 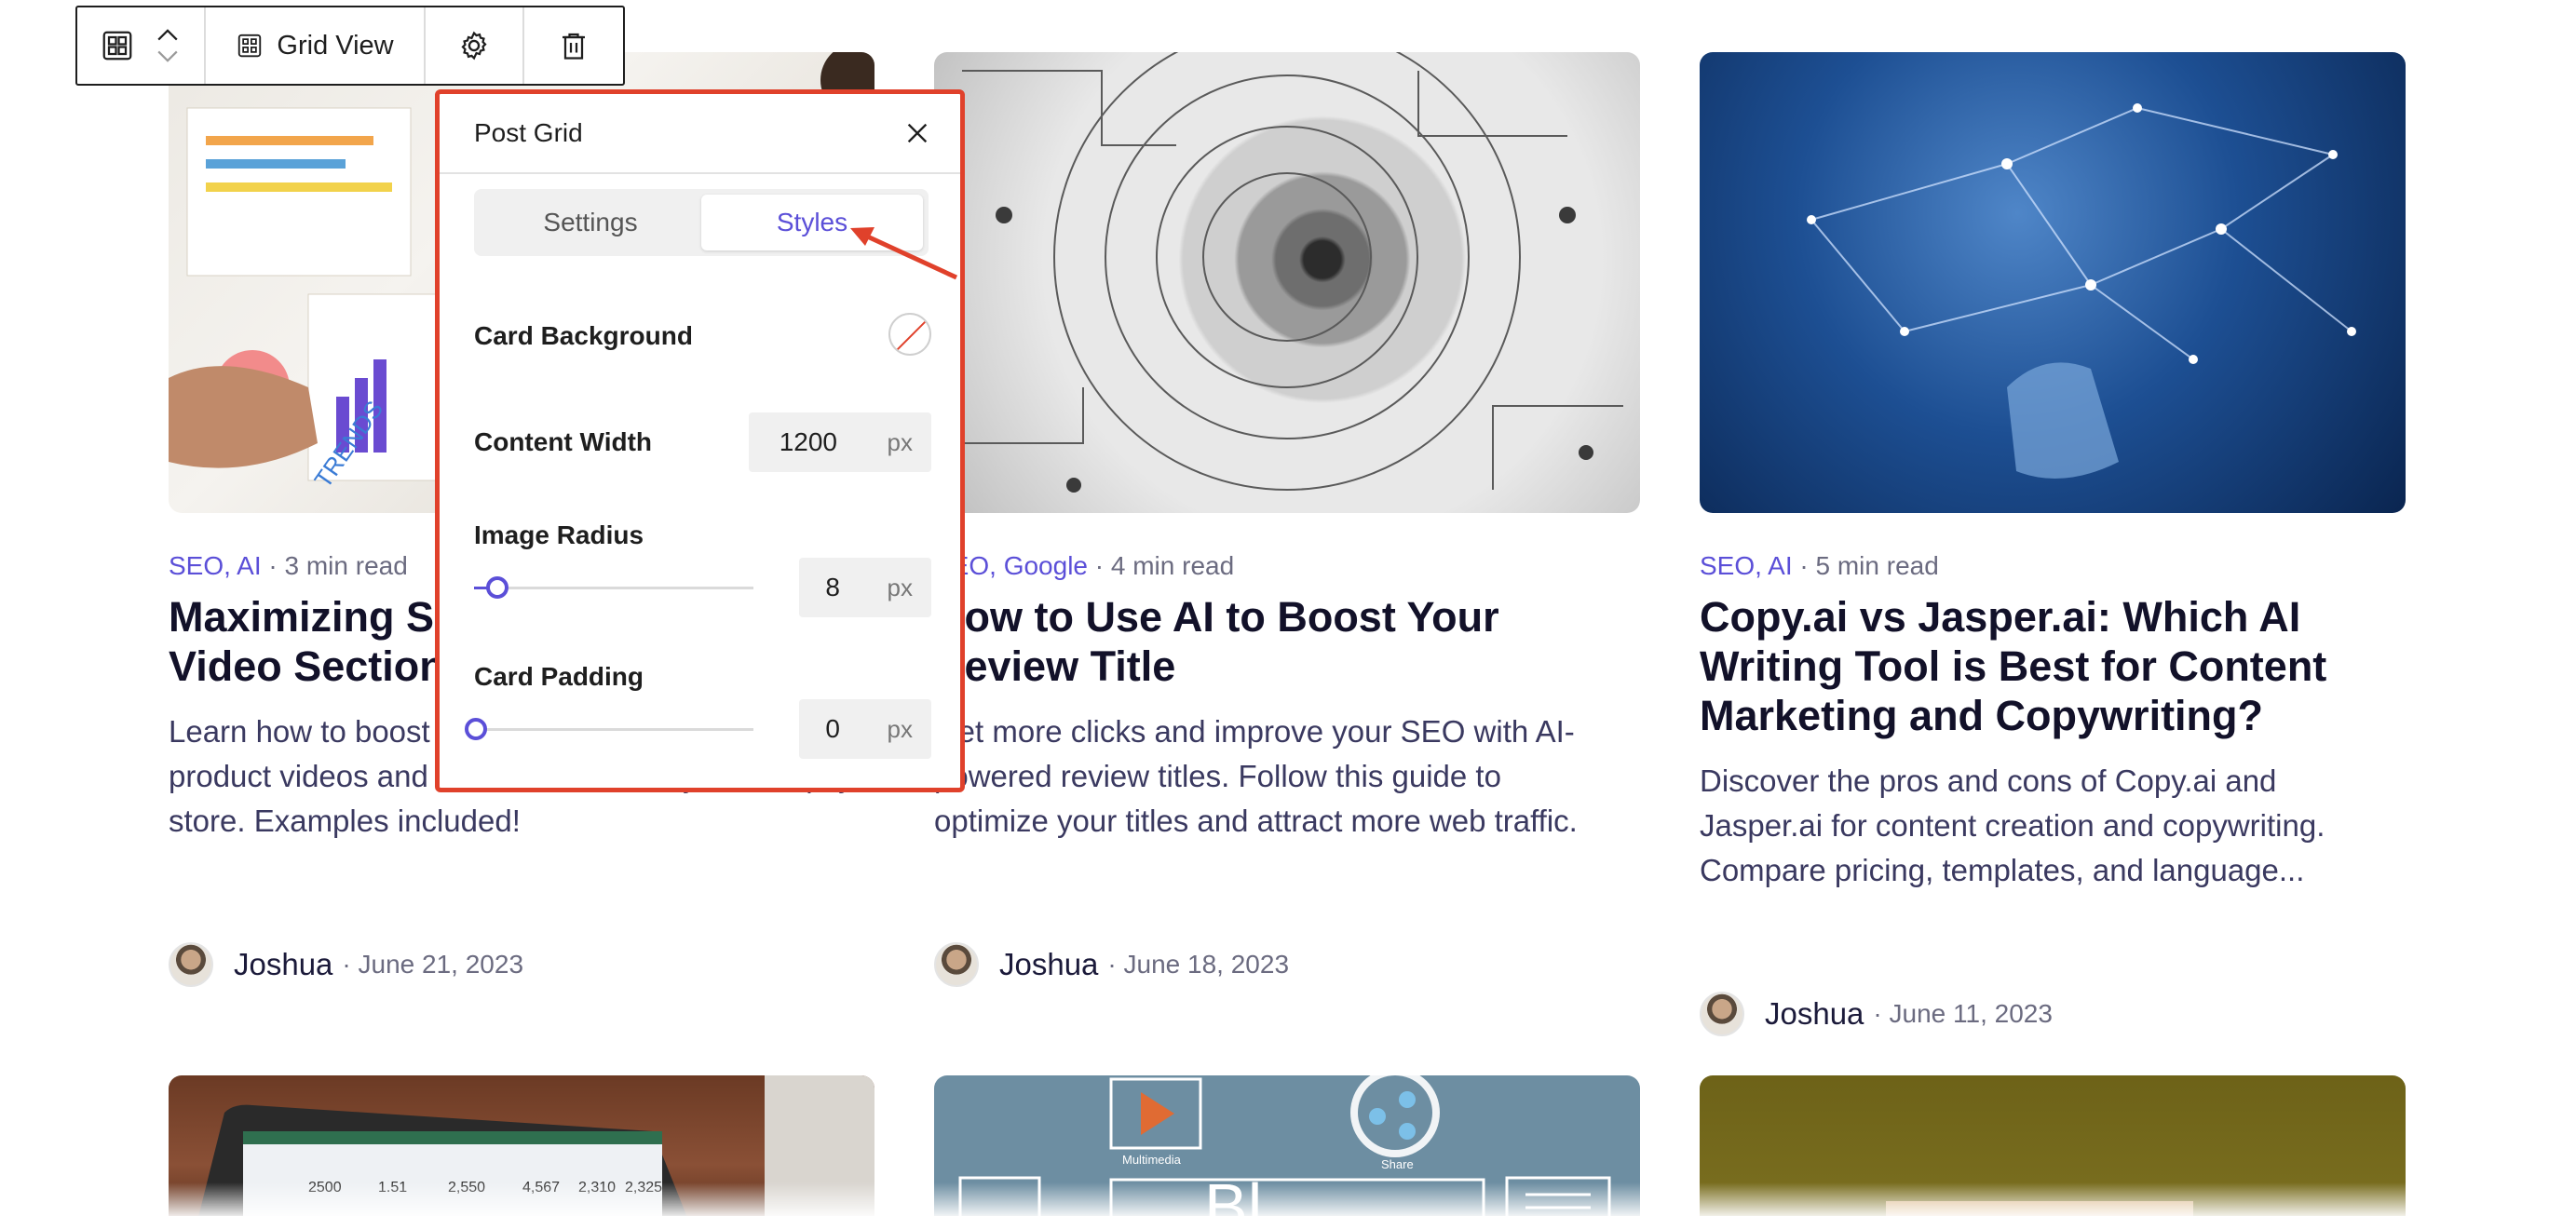 What do you see at coordinates (117, 46) in the screenshot?
I see `grid-block-icon` at bounding box center [117, 46].